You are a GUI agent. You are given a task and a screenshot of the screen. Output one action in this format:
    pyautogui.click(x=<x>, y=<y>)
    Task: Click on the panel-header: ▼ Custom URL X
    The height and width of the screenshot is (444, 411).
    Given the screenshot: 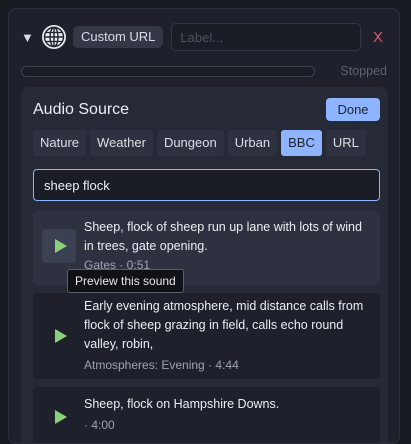 What is the action you would take?
    pyautogui.click(x=204, y=37)
    